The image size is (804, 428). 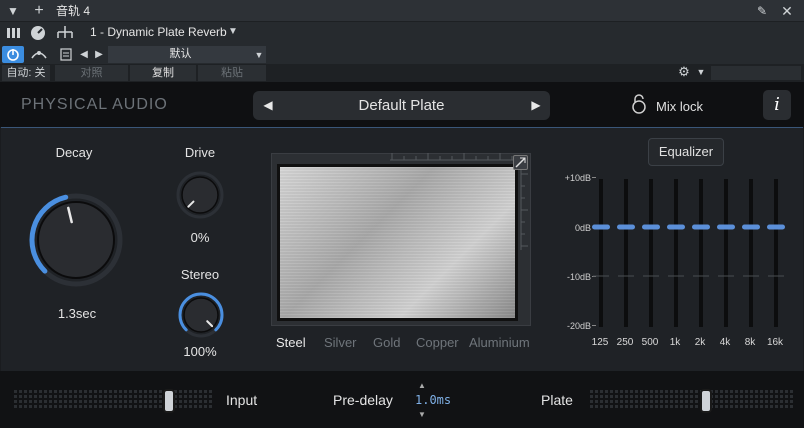 What do you see at coordinates (422, 385) in the screenshot?
I see `predelay-up-icon: ▲` at bounding box center [422, 385].